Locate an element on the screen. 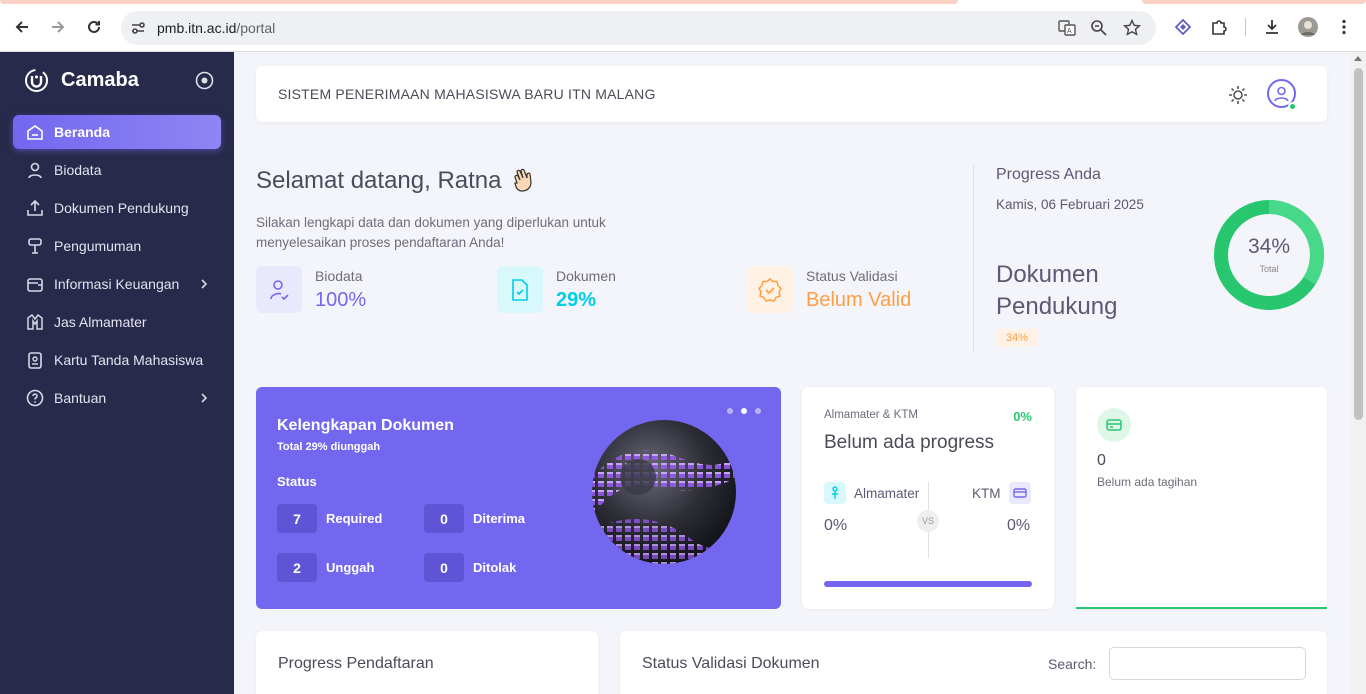  progress-date: Kamis, 06 Februari 2025 is located at coordinates (1070, 204).